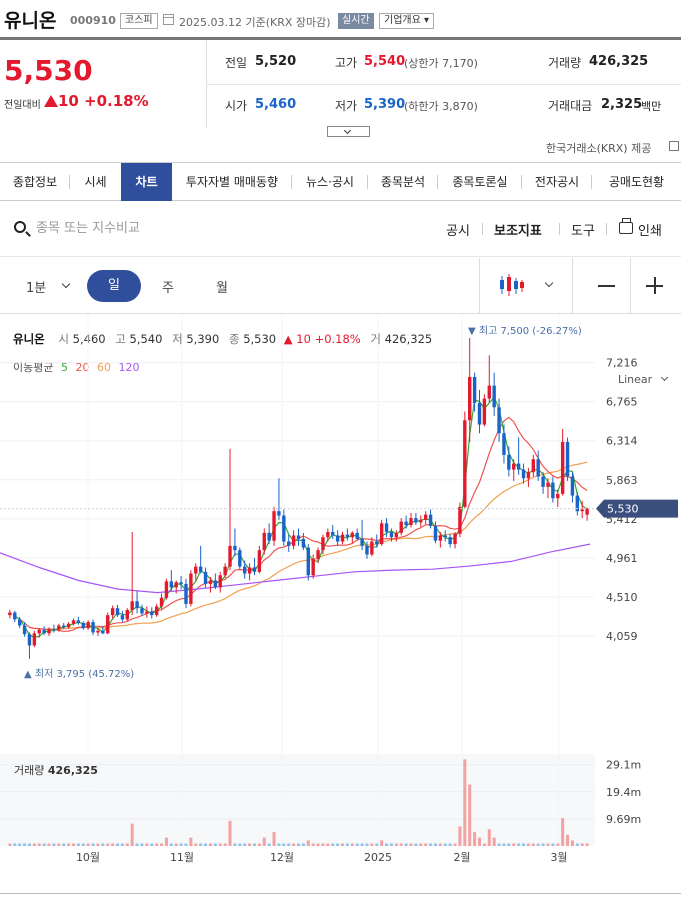 The height and width of the screenshot is (901, 681). I want to click on zoom-out-button, so click(606, 286).